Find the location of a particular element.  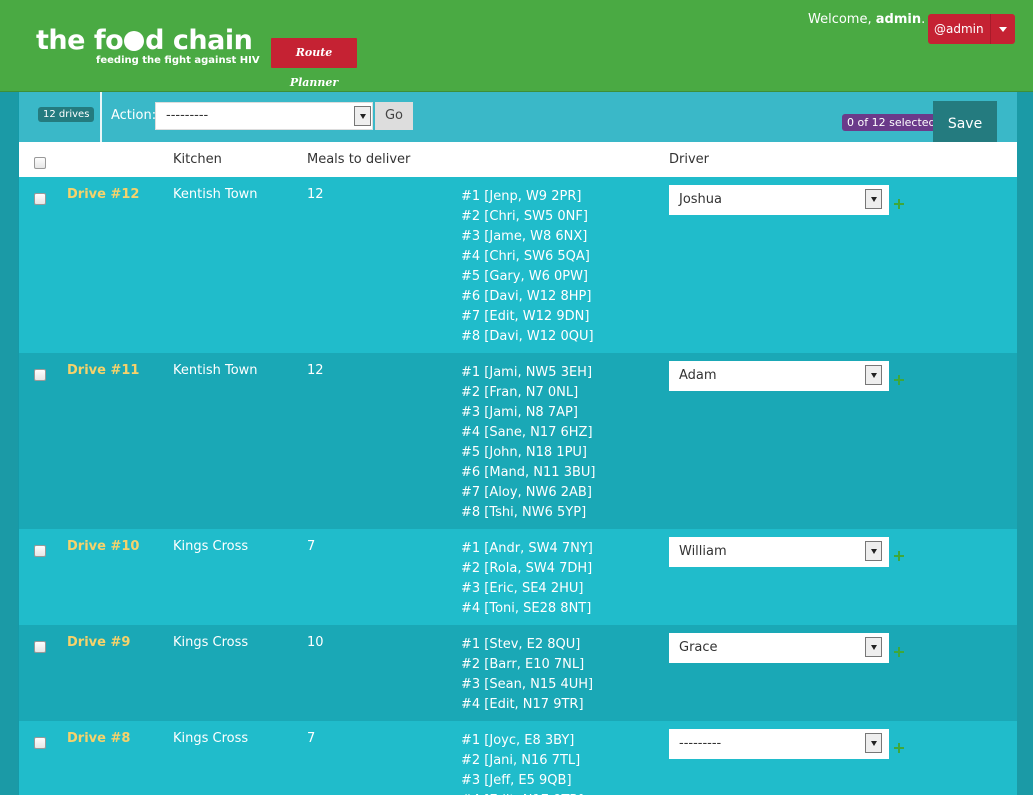

route-stop: #2 [Chri, SW5 0NF] is located at coordinates (524, 216).